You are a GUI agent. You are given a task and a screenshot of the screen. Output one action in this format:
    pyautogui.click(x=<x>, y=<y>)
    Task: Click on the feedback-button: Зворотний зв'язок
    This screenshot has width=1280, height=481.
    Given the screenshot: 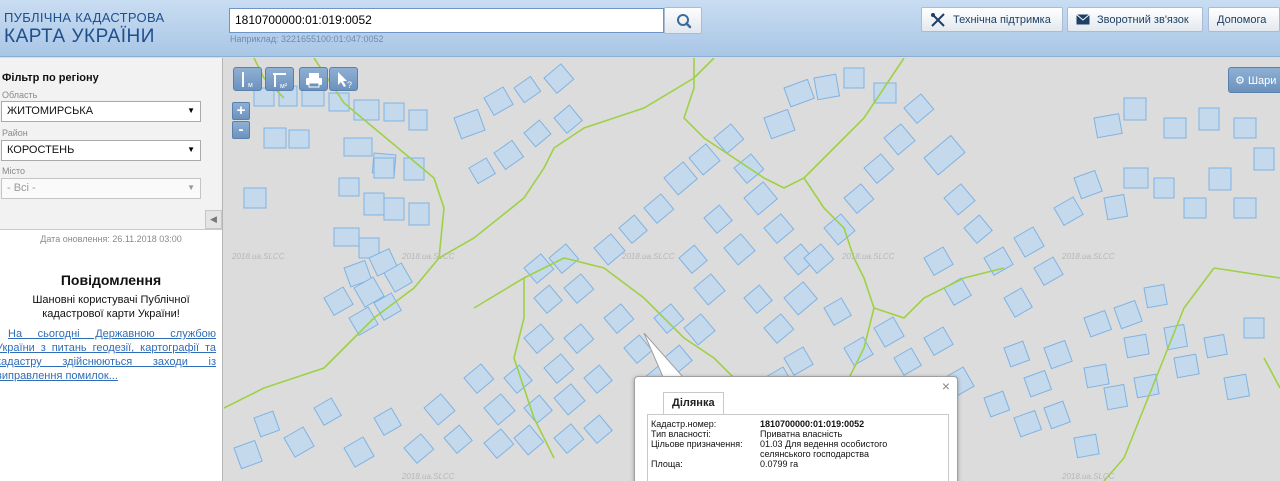 What is the action you would take?
    pyautogui.click(x=1135, y=19)
    